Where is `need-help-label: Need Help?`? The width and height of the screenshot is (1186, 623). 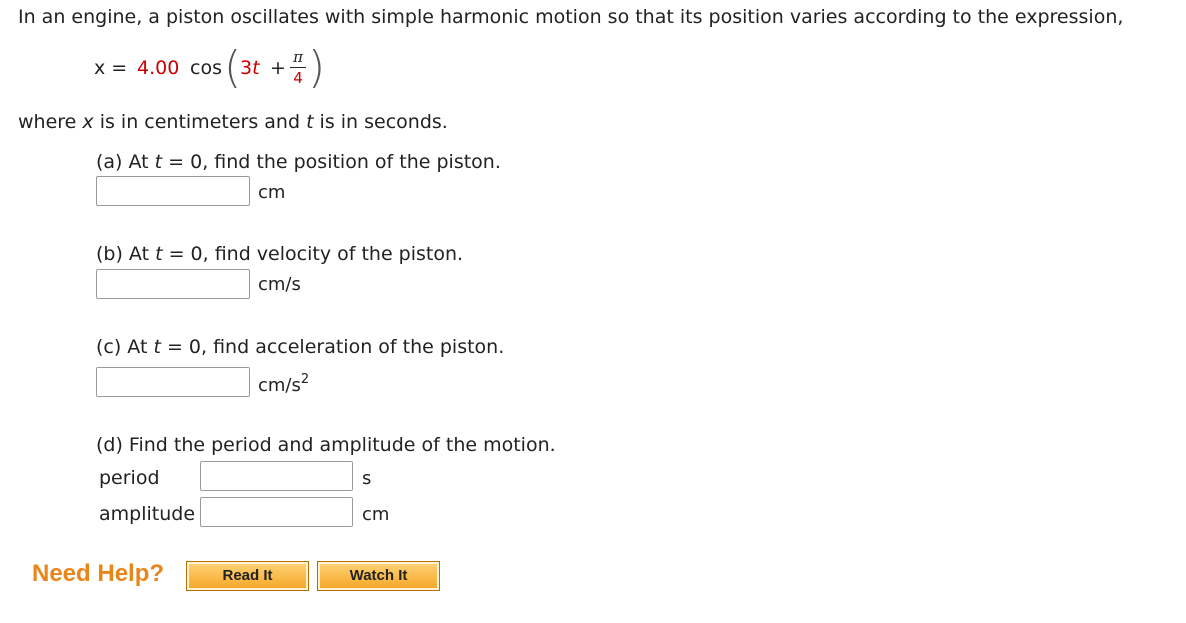
need-help-label: Need Help? is located at coordinates (98, 573).